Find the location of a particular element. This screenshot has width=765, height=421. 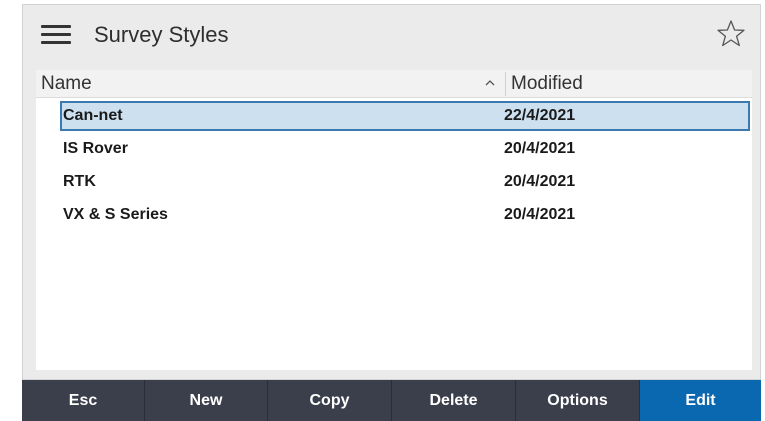

delete-button: Delete is located at coordinates (454, 400).